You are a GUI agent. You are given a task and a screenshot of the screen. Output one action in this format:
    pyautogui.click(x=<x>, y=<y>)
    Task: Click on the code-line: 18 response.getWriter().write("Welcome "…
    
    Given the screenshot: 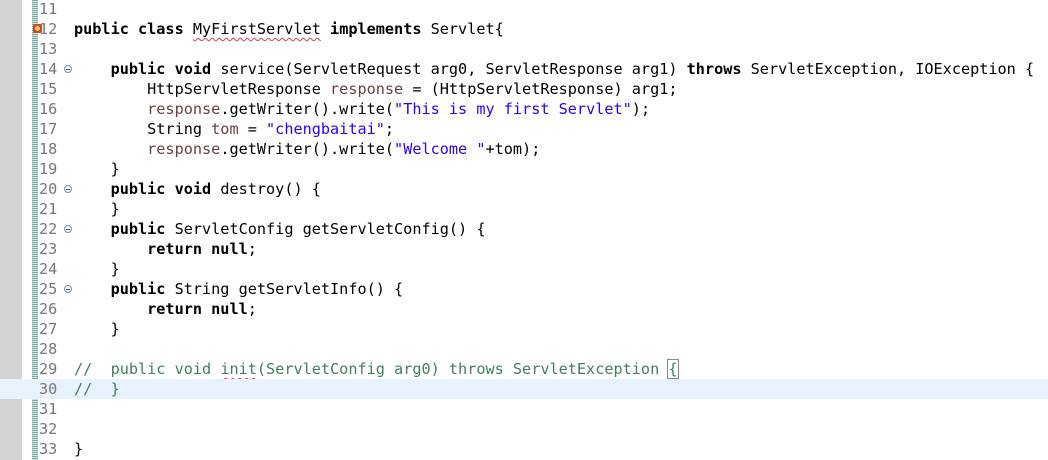 What is the action you would take?
    pyautogui.click(x=524, y=149)
    